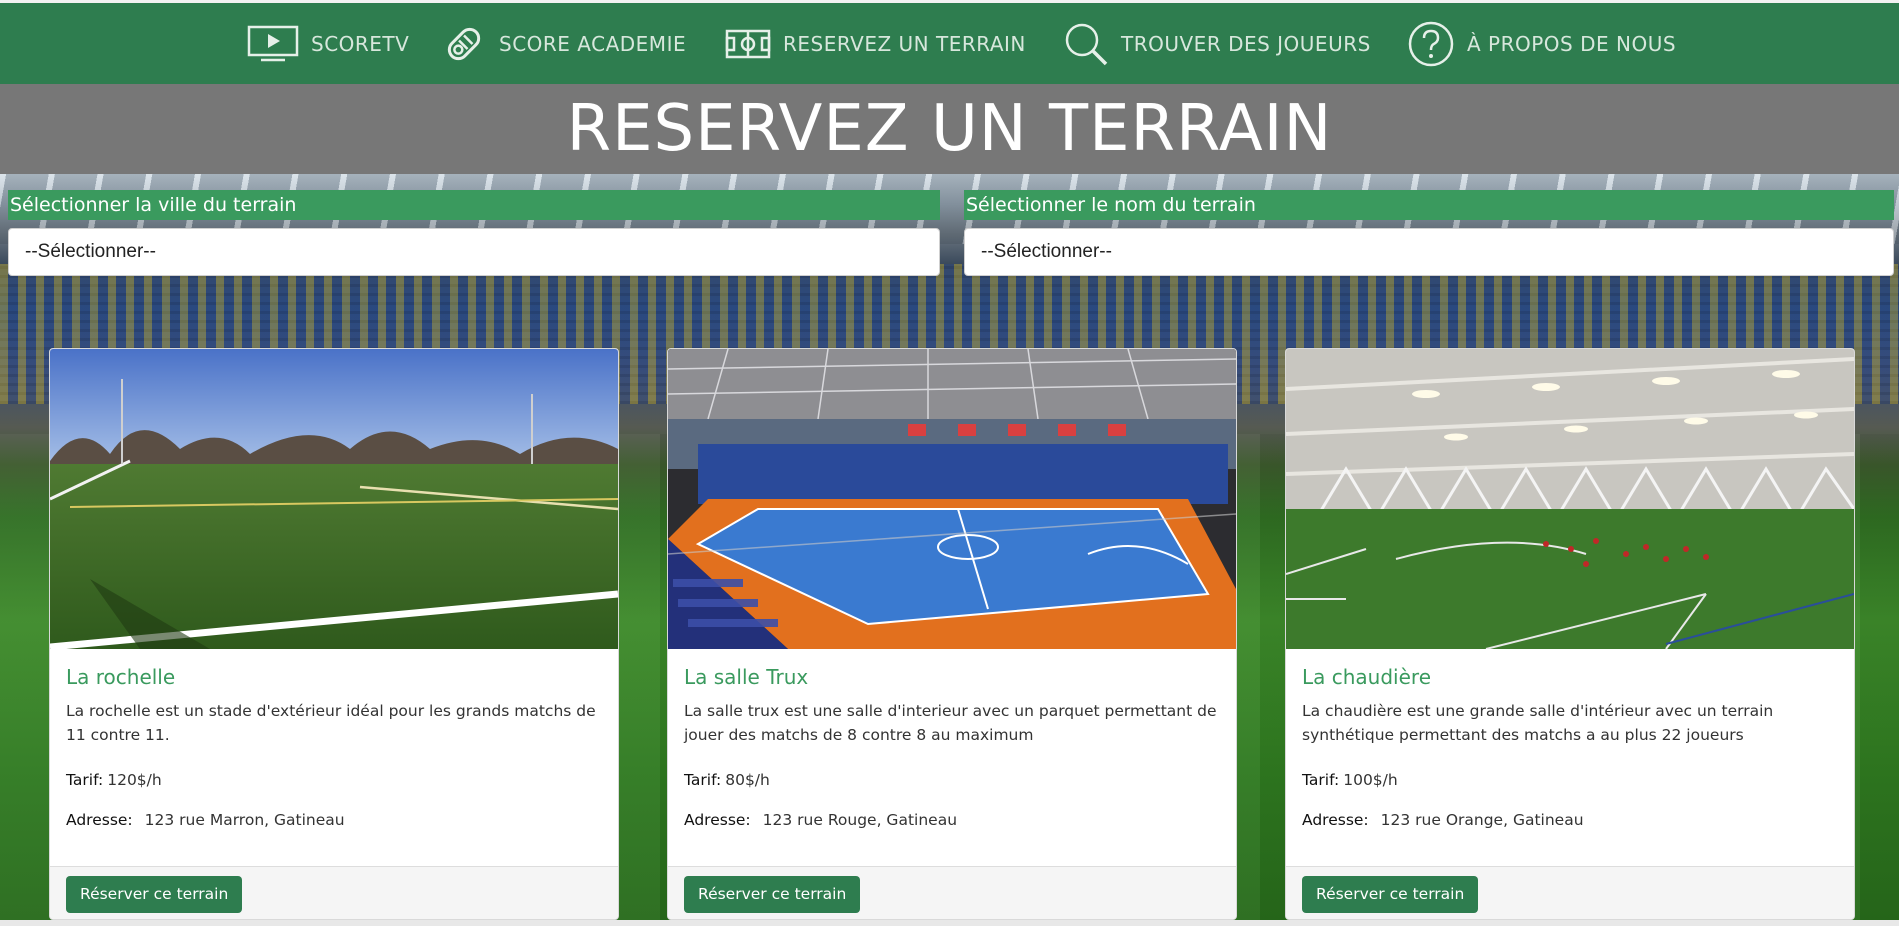 The width and height of the screenshot is (1899, 926). I want to click on page-title: RESERVEZ UN TERRAIN, so click(949, 129).